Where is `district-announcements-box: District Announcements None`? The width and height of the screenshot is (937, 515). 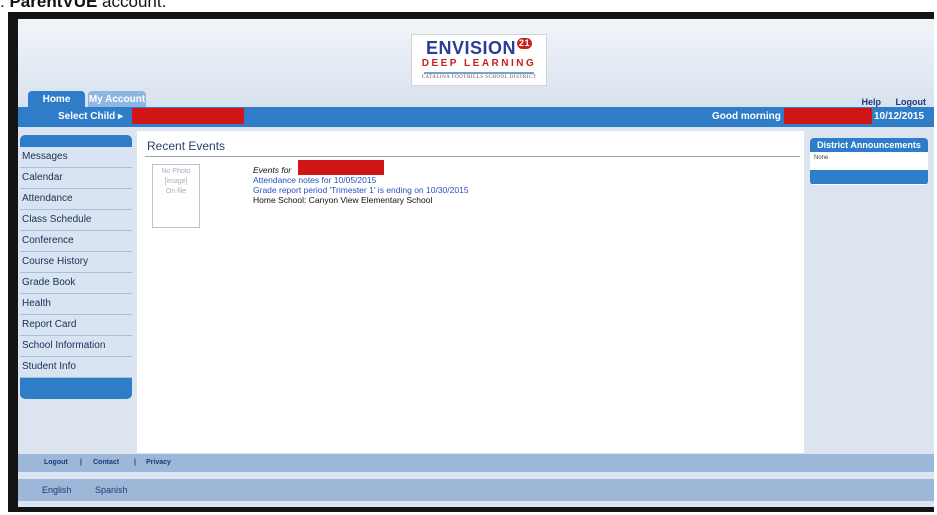 district-announcements-box: District Announcements None is located at coordinates (869, 161).